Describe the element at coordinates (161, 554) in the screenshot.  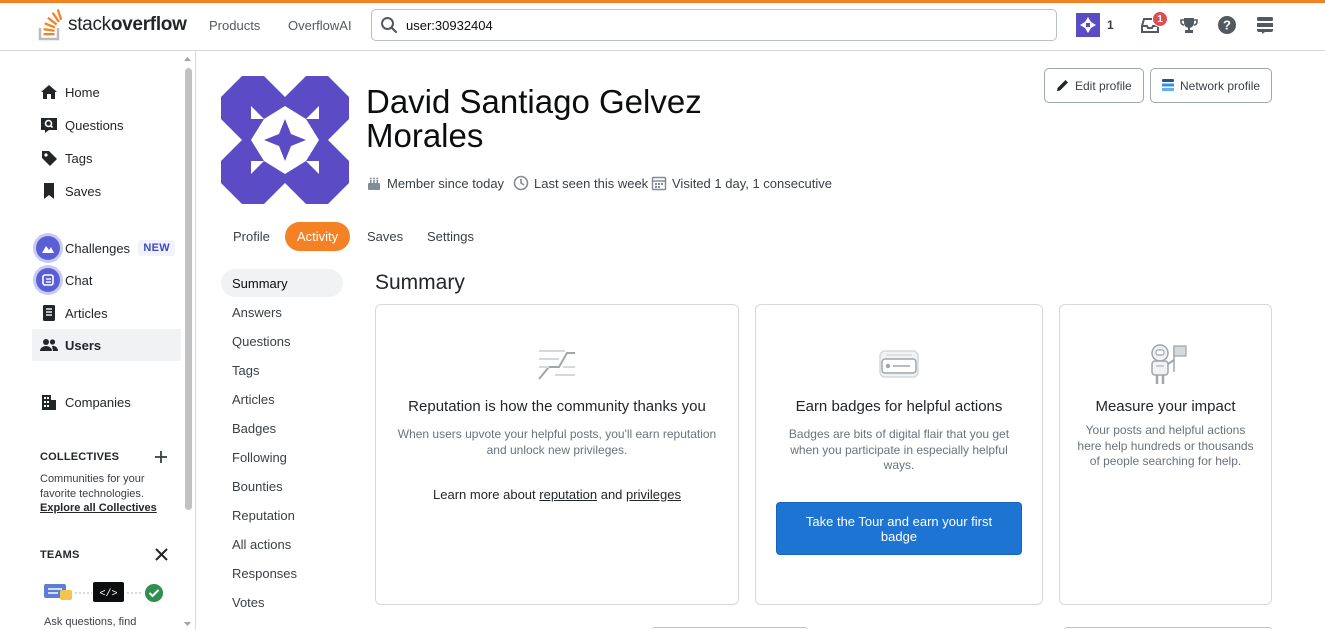
I see `close-icon` at that location.